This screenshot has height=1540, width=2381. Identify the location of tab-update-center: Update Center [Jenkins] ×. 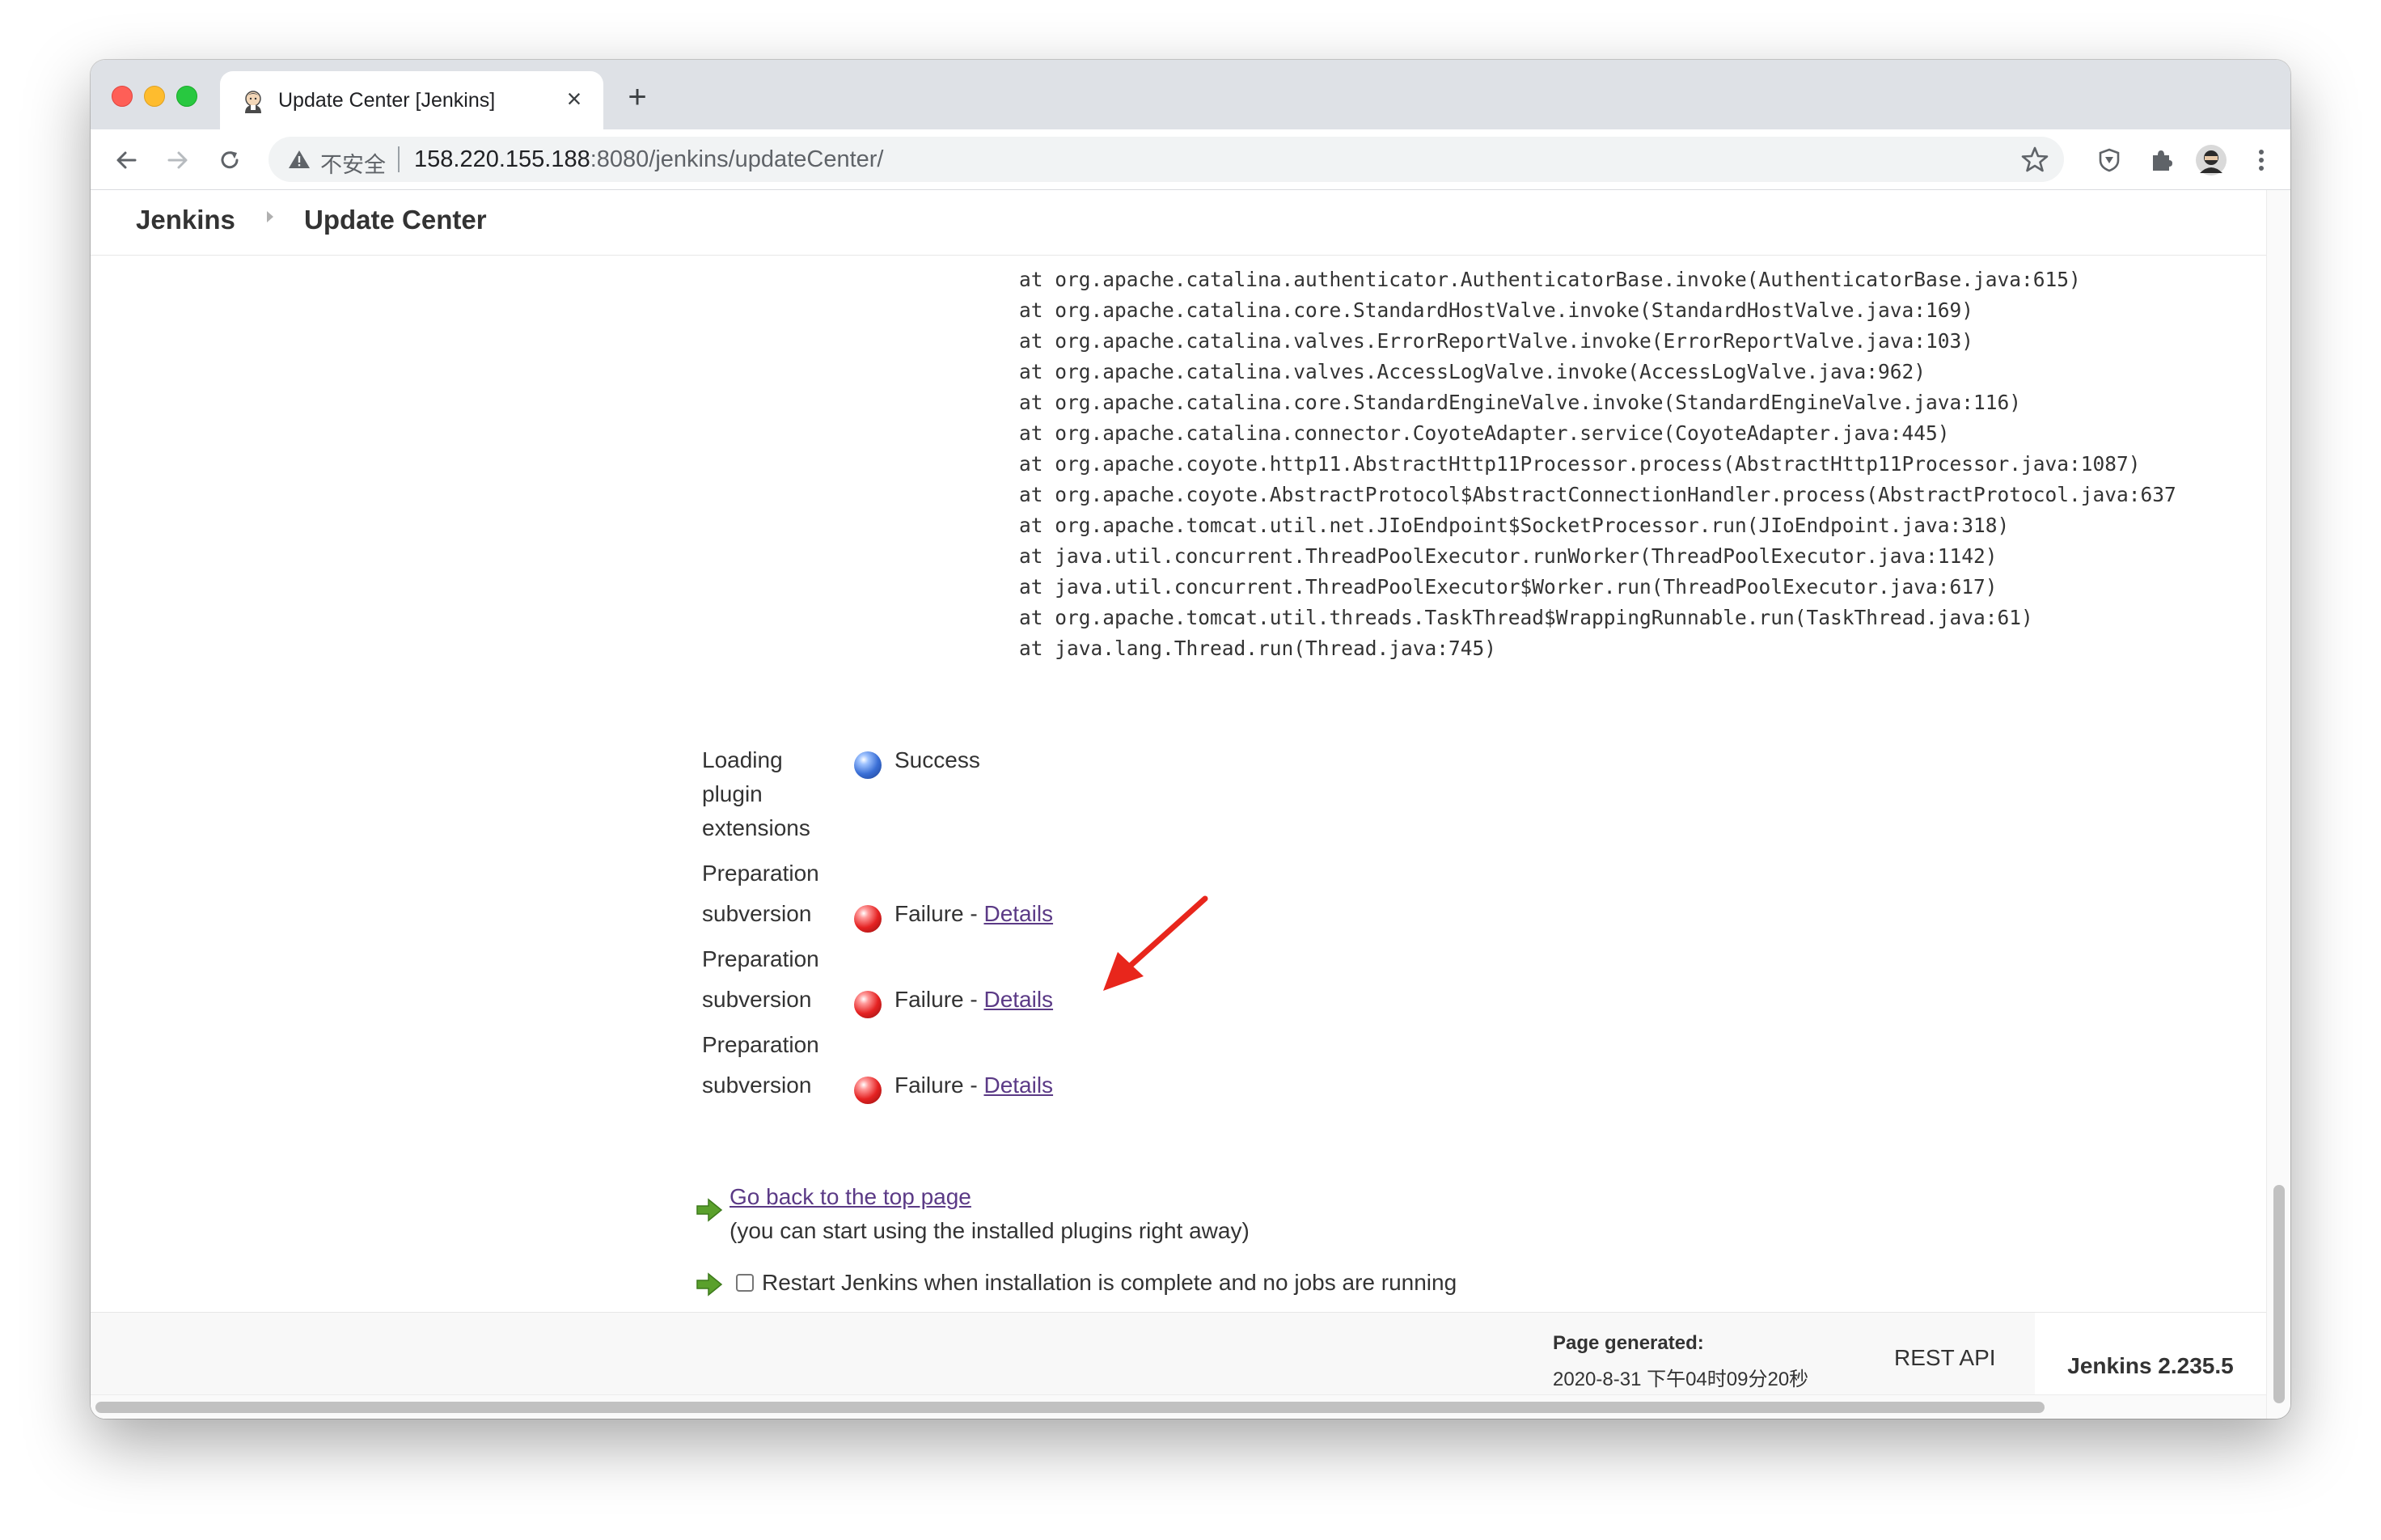
(412, 100).